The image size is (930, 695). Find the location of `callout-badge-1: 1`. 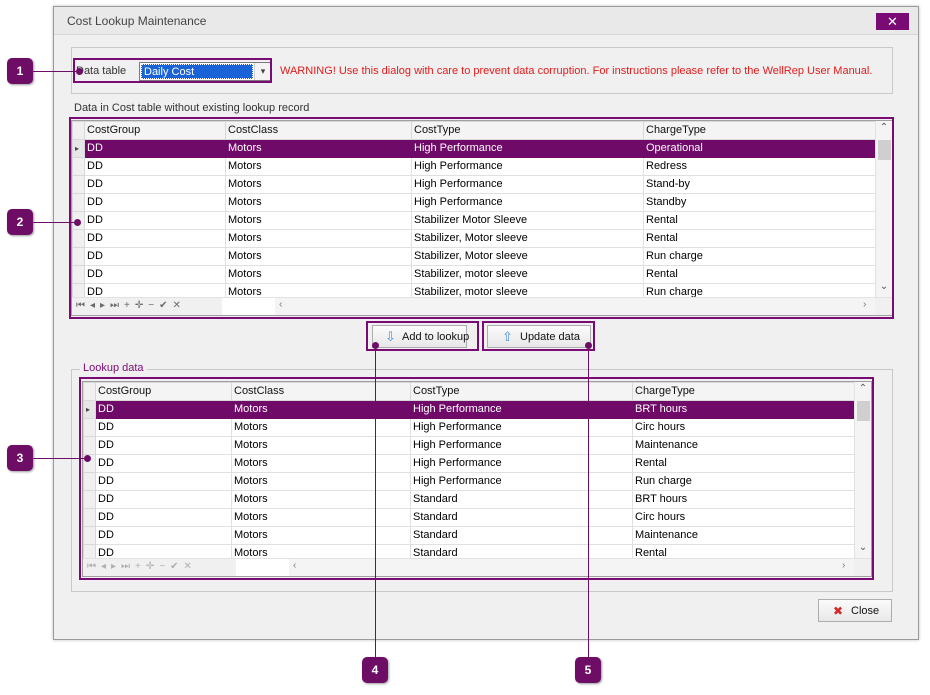

callout-badge-1: 1 is located at coordinates (20, 71).